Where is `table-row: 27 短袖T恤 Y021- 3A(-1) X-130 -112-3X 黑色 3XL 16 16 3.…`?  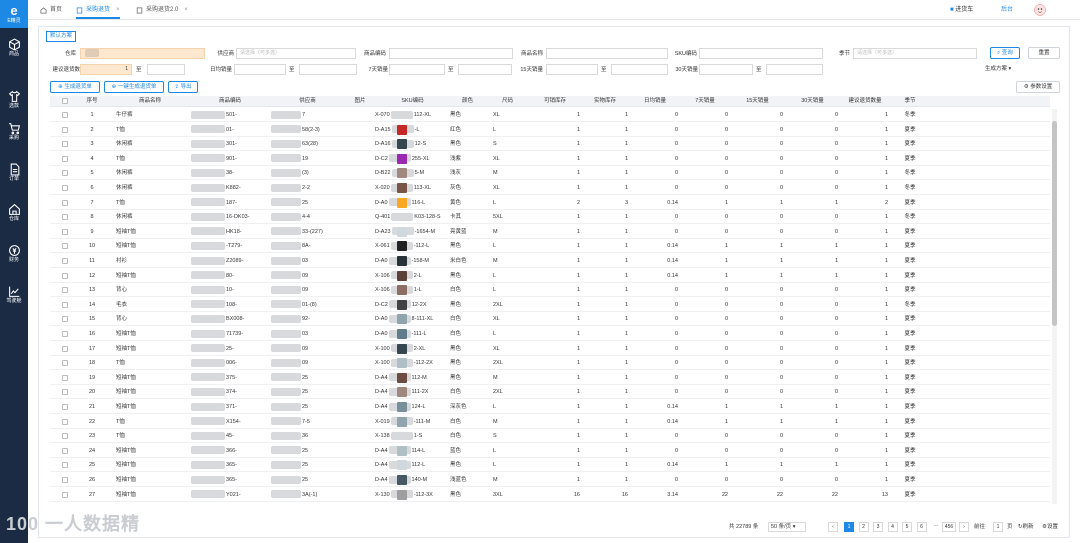
table-row: 27 短袖T恤 Y021- 3A(-1) X-130 -112-3X 黑色 3XL 16 16 3.… is located at coordinates (550, 495).